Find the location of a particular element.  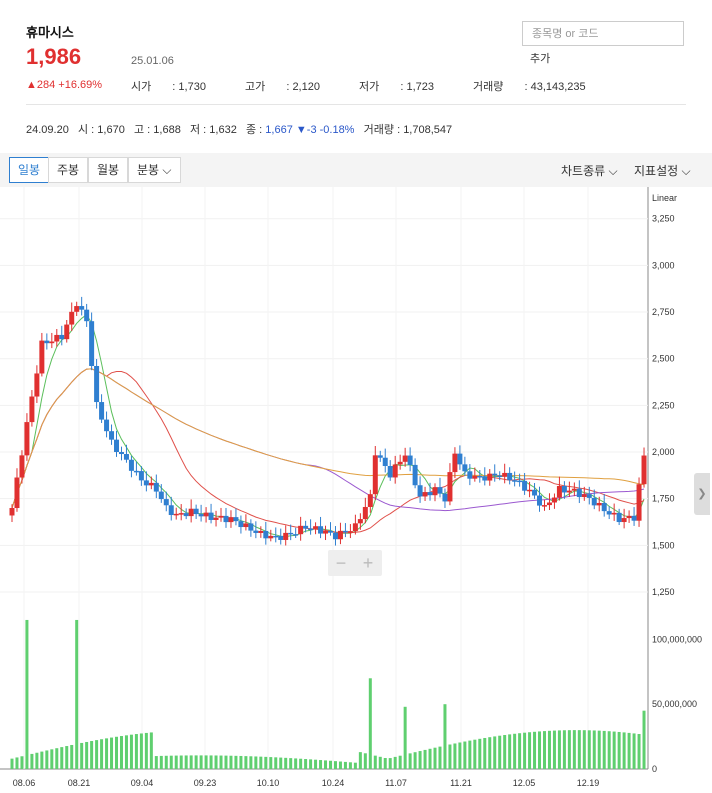

tab-minute: 분봉 ⌵ is located at coordinates (154, 170).